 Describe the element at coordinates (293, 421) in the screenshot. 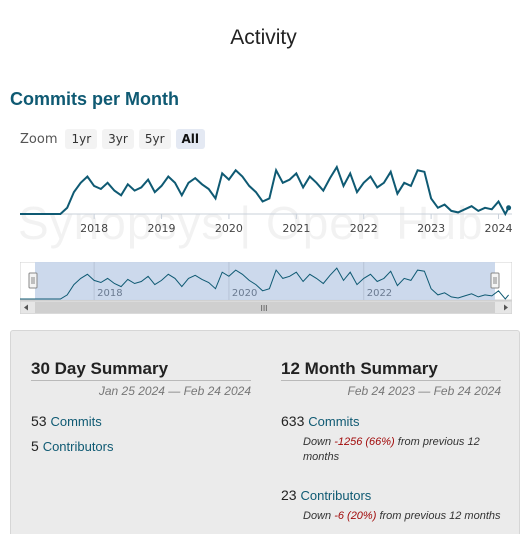

I see `commits-count: 633` at that location.